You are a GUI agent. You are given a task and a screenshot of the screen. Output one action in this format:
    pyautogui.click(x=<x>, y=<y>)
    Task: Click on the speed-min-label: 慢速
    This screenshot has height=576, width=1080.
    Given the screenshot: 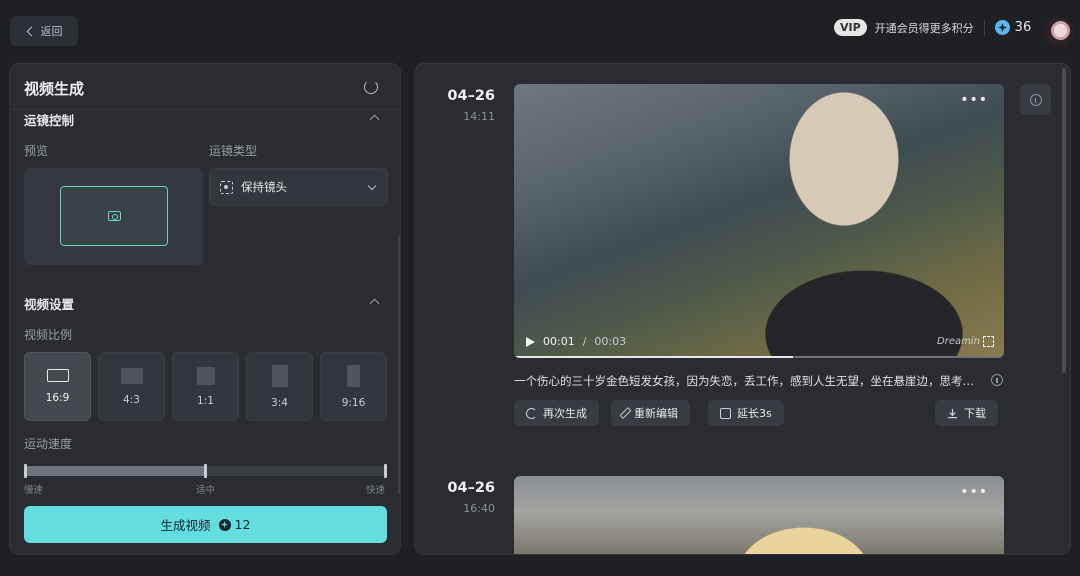 What is the action you would take?
    pyautogui.click(x=34, y=490)
    